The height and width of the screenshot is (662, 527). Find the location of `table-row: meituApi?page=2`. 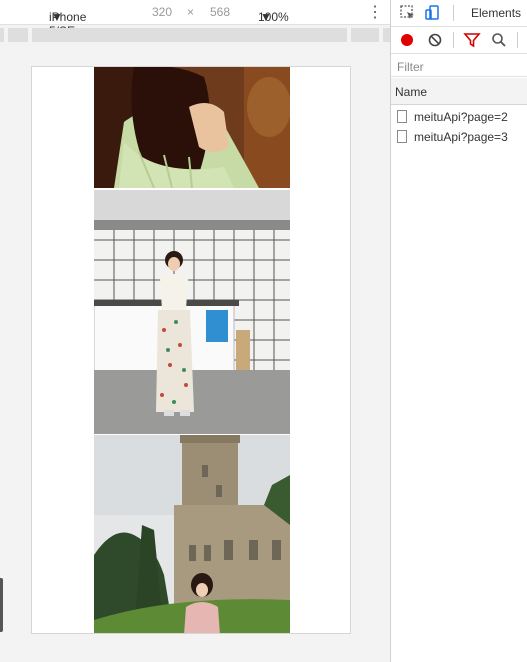

table-row: meituApi?page=2 is located at coordinates (459, 117).